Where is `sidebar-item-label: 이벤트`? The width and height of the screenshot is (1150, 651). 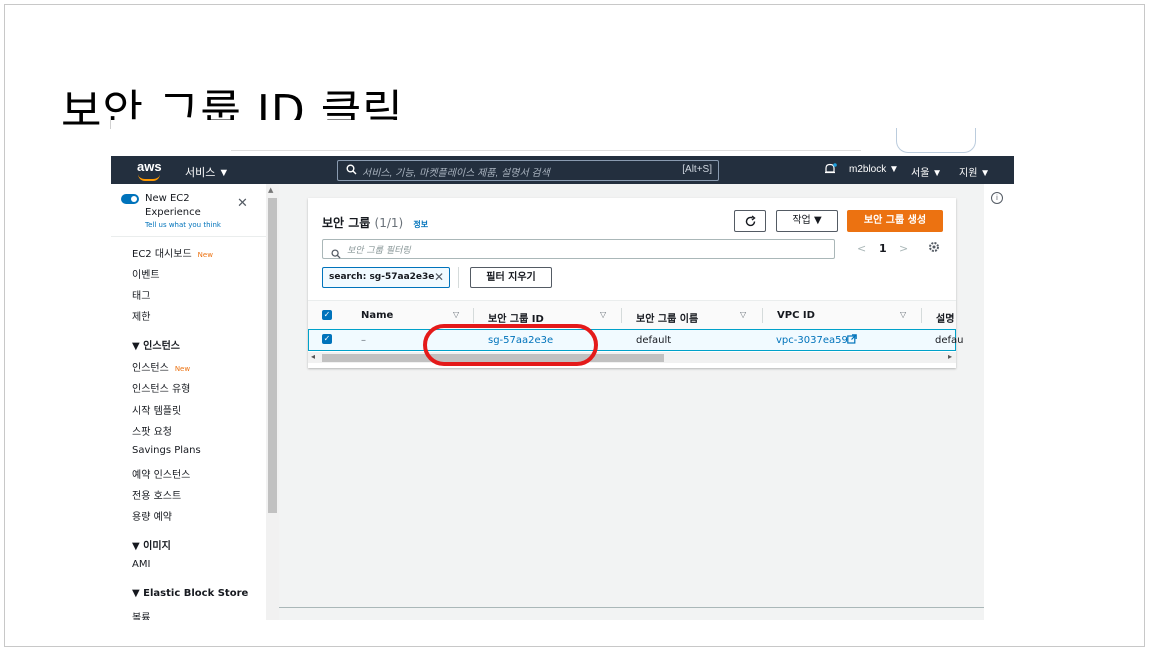 sidebar-item-label: 이벤트 is located at coordinates (146, 275).